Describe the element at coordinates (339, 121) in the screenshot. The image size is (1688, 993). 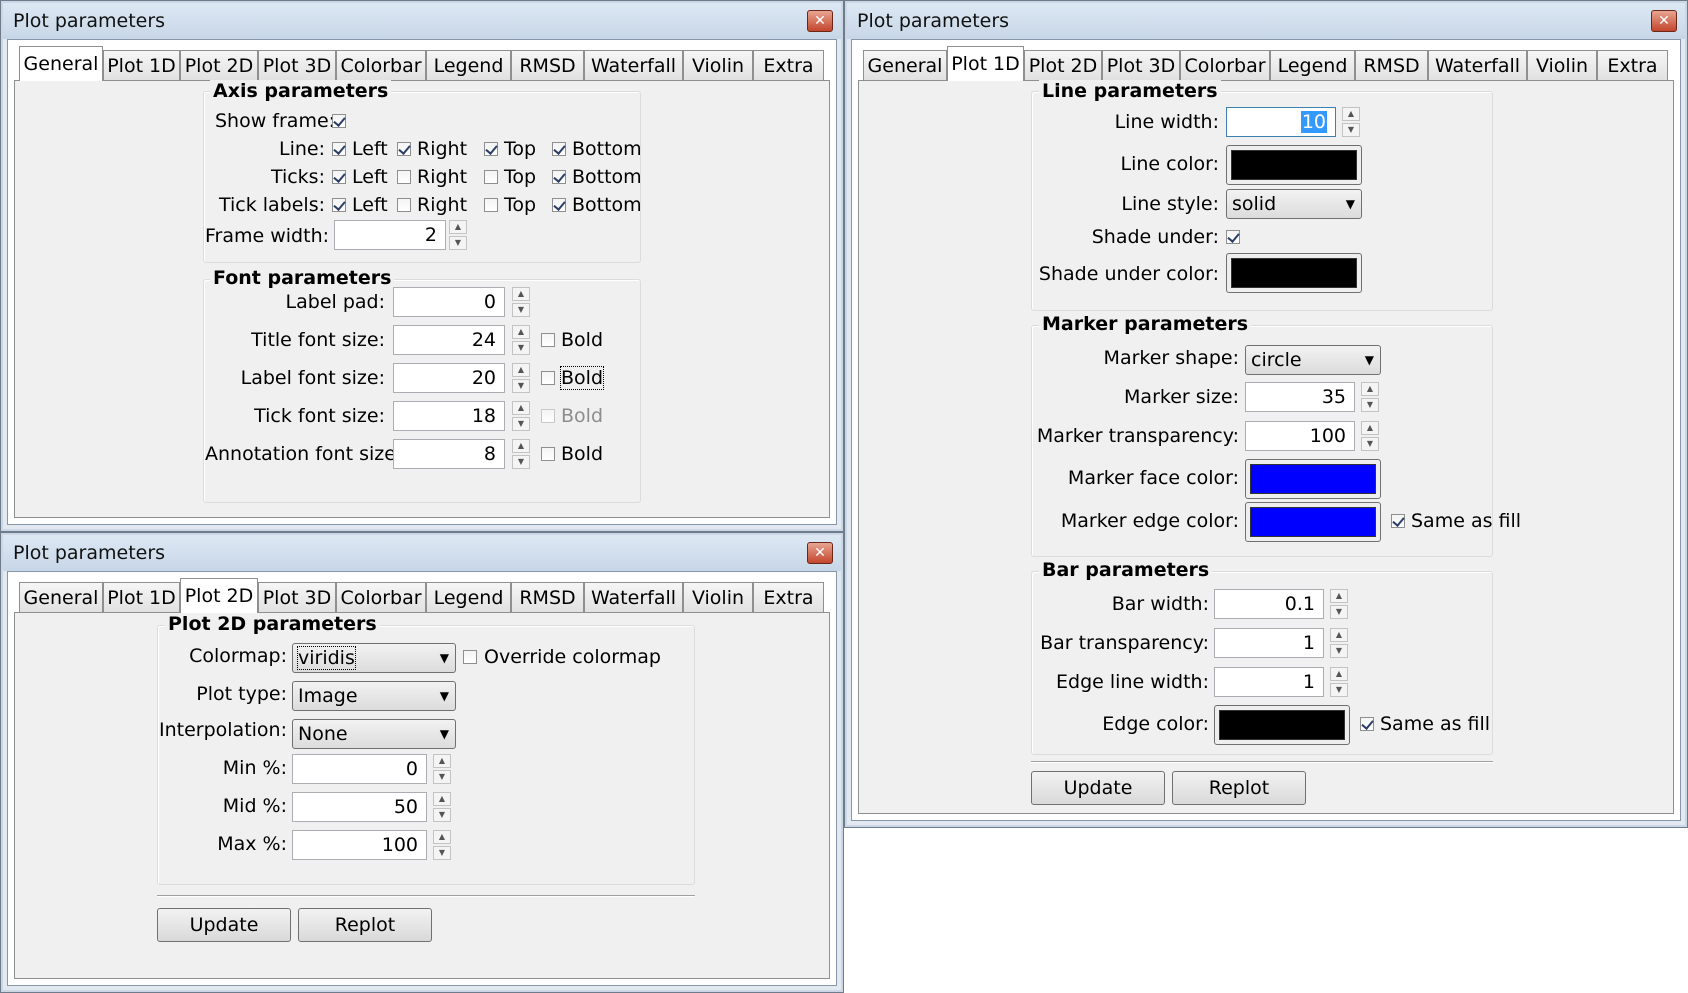
I see `show-frame-checkbox` at that location.